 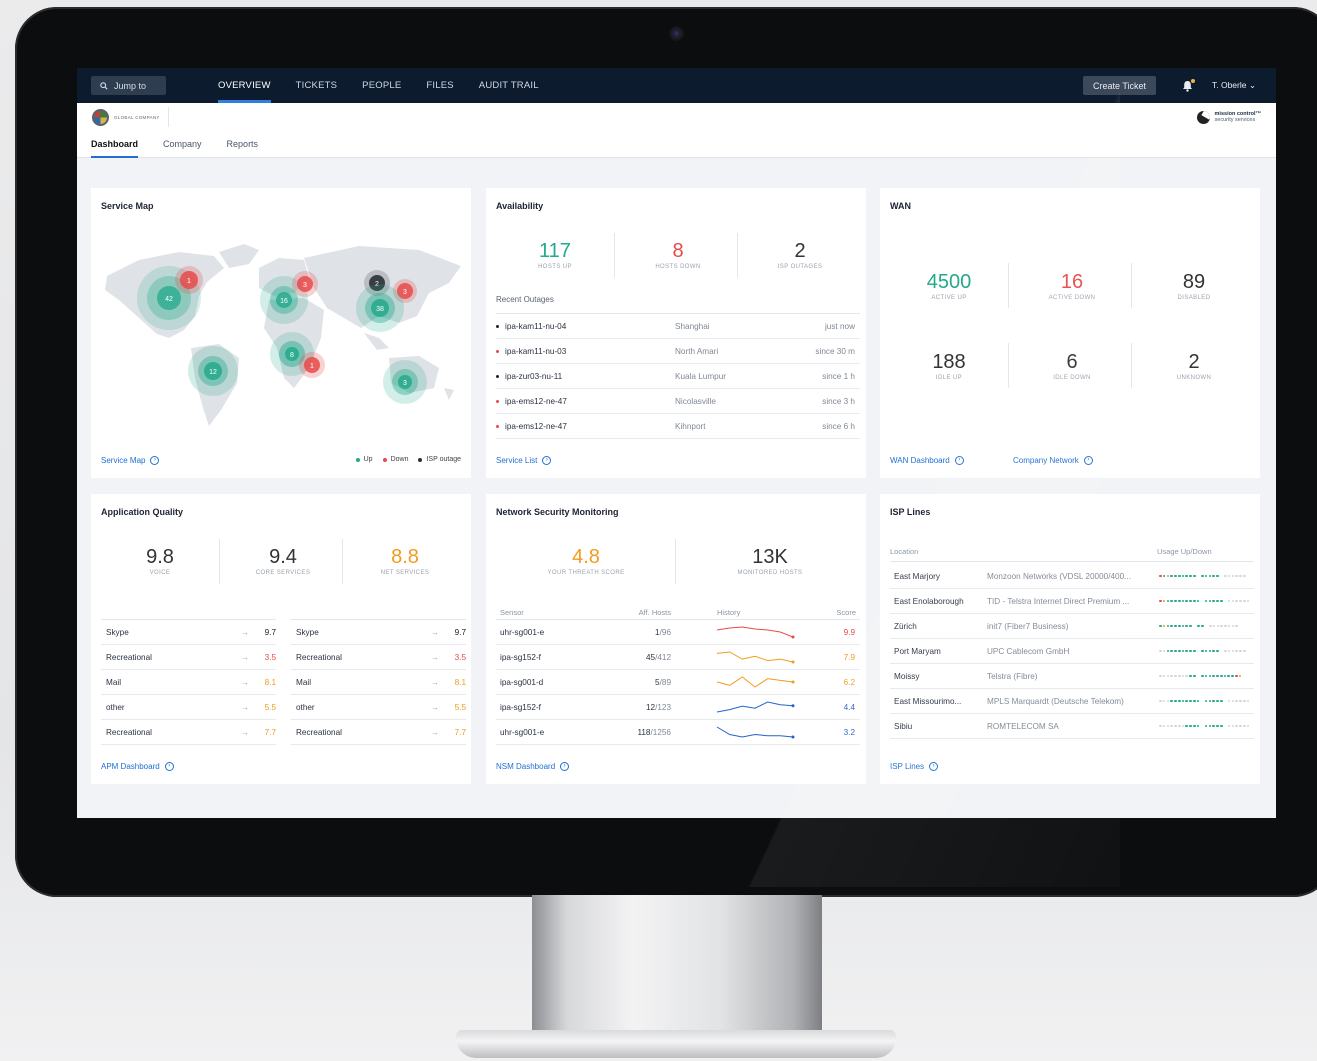 I want to click on company-network-link: Company Network ›, so click(x=1053, y=460).